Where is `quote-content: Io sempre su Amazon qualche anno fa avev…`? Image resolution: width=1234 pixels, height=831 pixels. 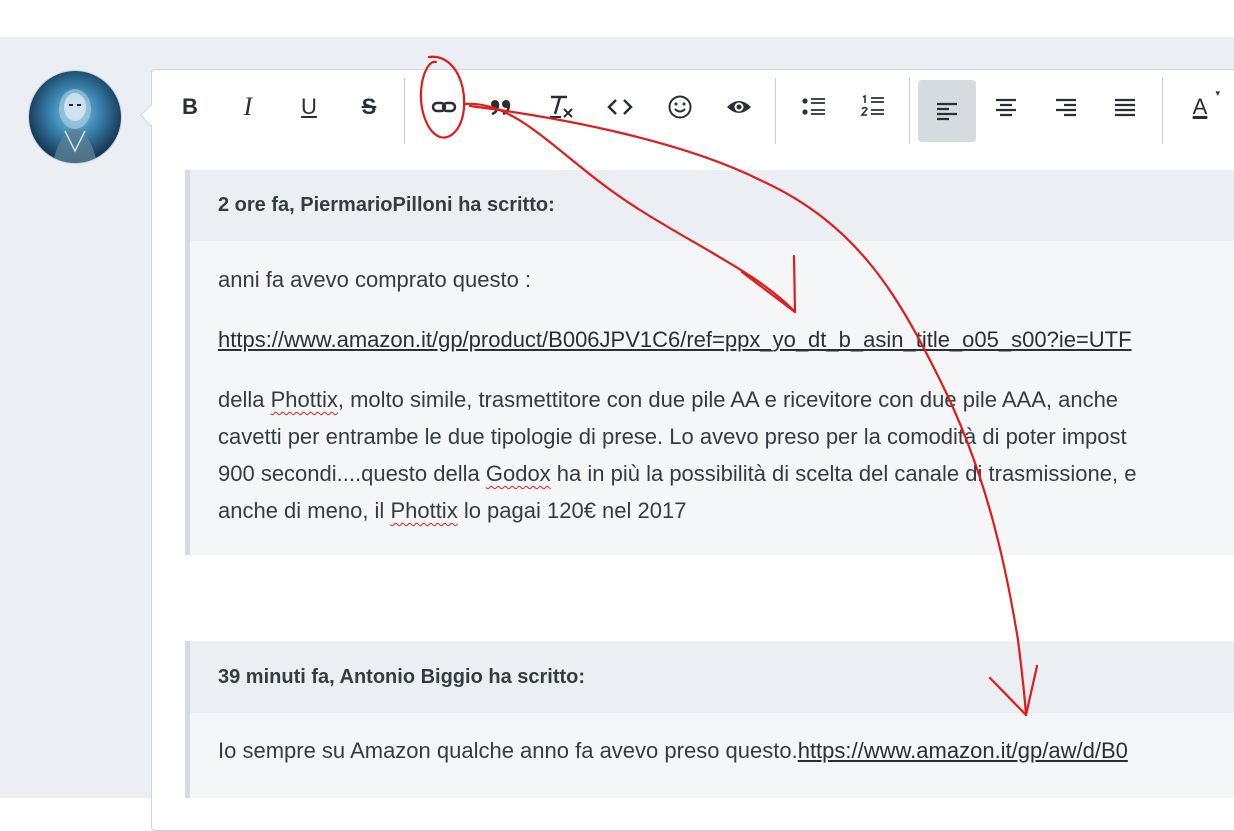 quote-content: Io sempre su Amazon qualche anno fa avev… is located at coordinates (712, 741).